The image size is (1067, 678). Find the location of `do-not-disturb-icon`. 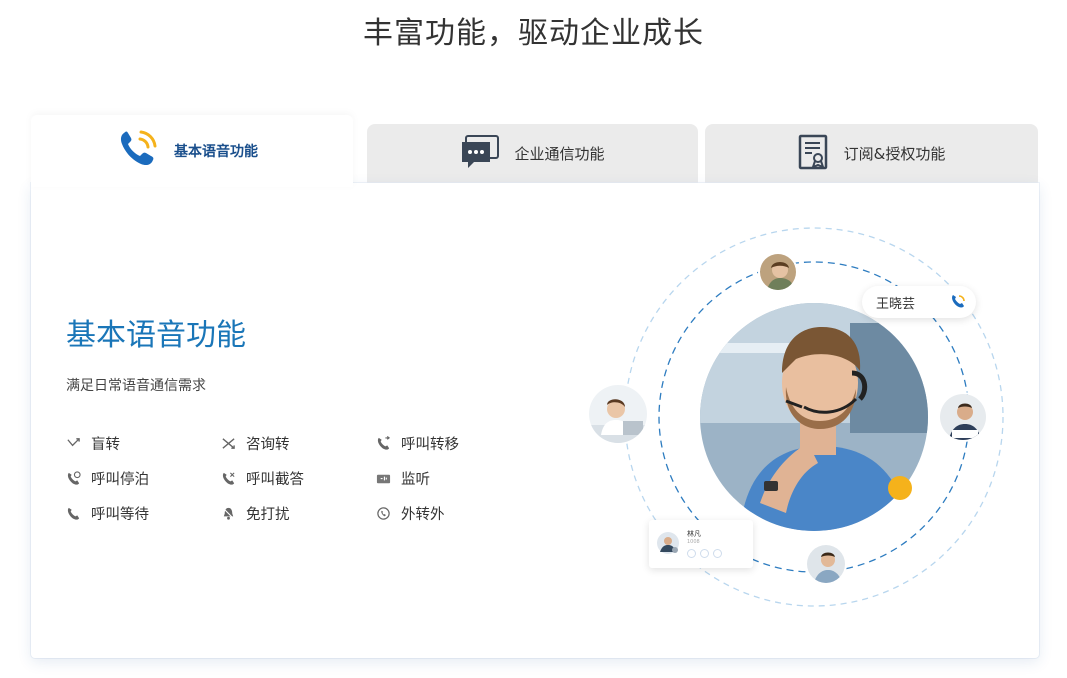

do-not-disturb-icon is located at coordinates (228, 513).